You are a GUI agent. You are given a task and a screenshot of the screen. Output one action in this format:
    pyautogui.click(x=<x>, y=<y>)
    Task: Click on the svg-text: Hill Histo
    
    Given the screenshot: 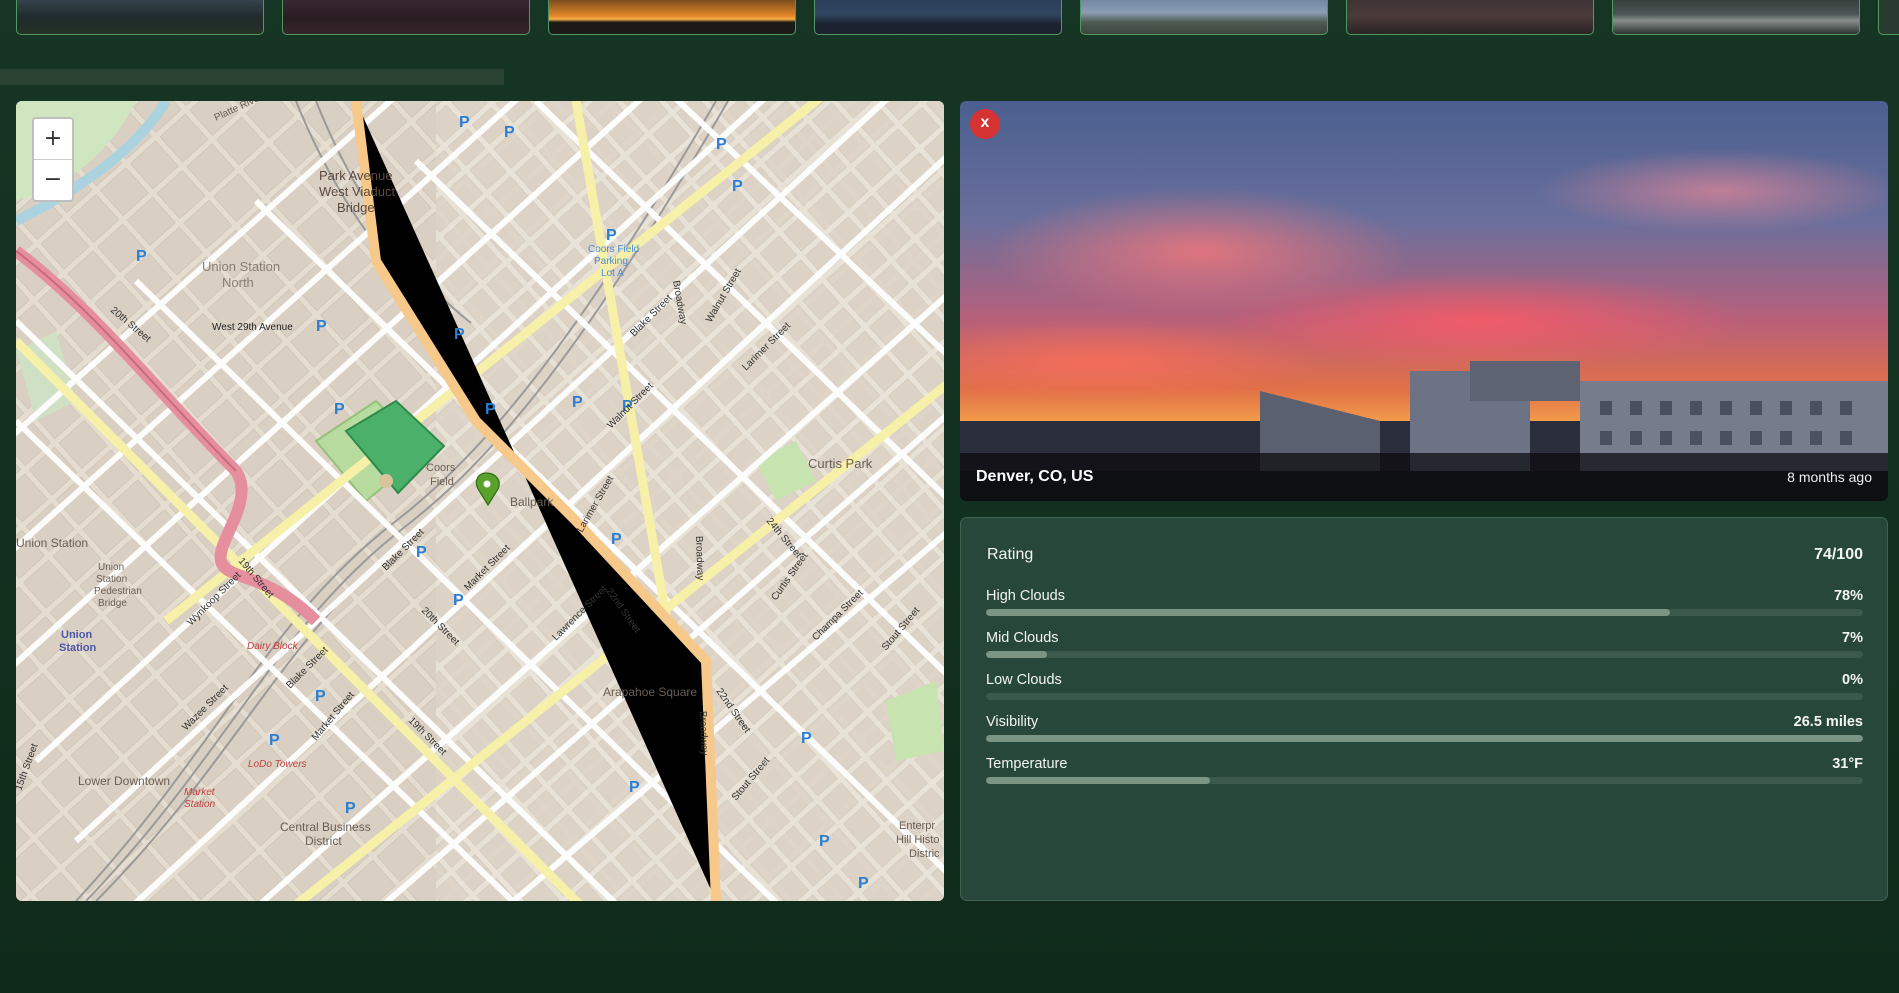 What is the action you would take?
    pyautogui.click(x=917, y=840)
    